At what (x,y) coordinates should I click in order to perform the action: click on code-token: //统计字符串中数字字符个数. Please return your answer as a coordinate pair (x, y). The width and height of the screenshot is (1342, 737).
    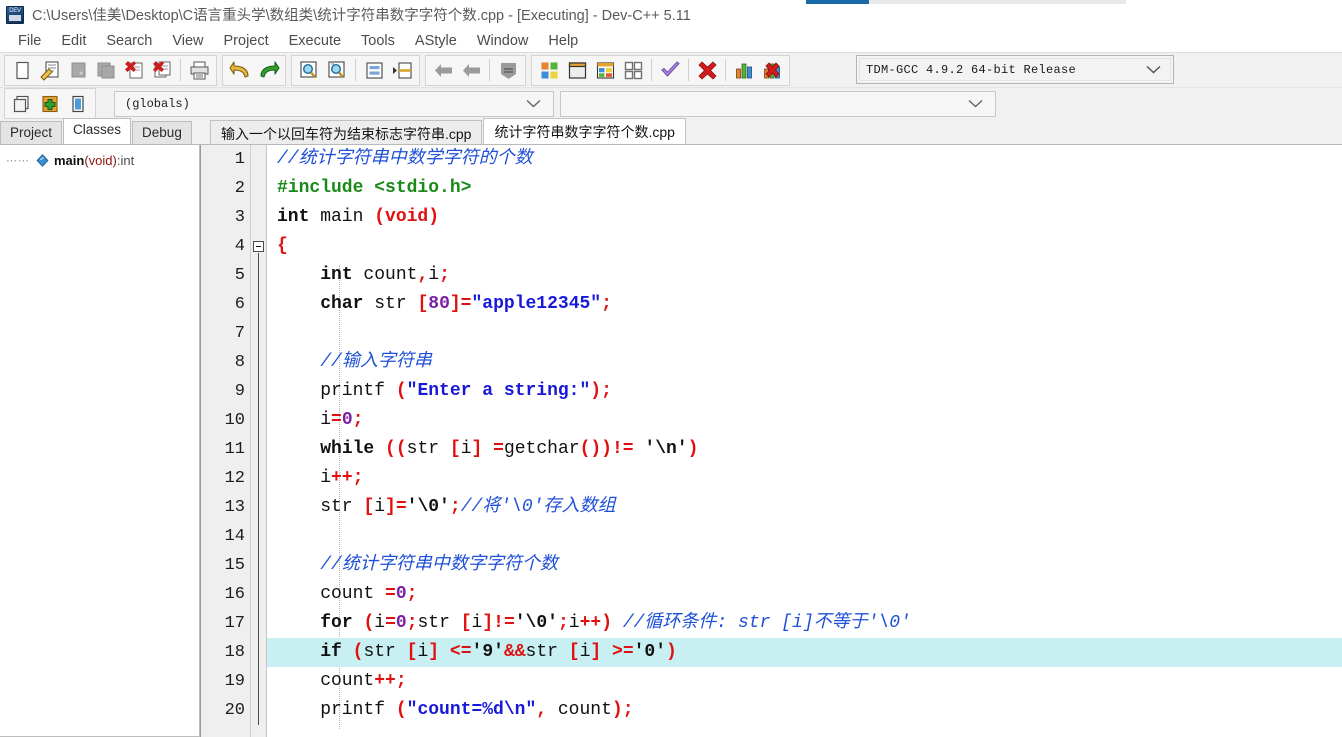
    Looking at the image, I should click on (439, 565).